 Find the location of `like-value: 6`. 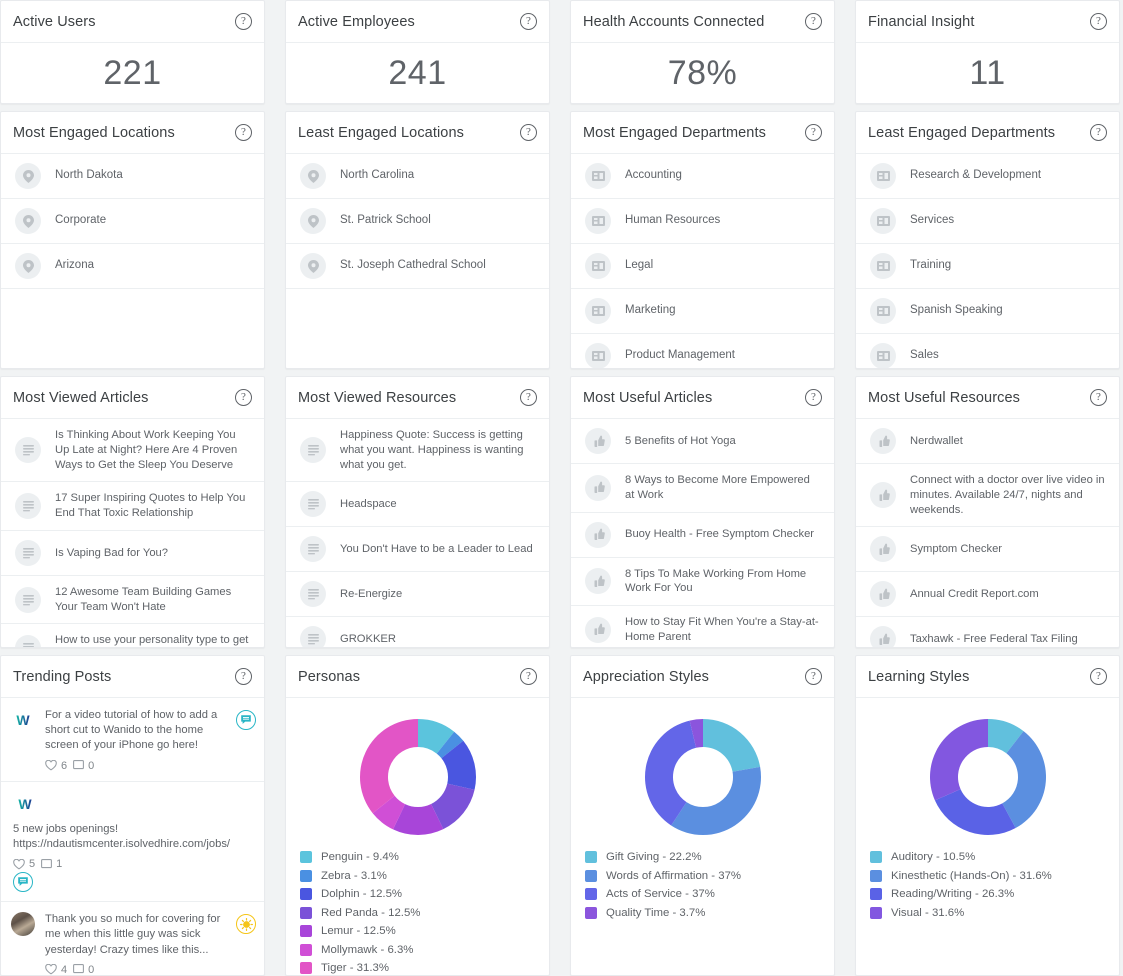

like-value: 6 is located at coordinates (64, 765).